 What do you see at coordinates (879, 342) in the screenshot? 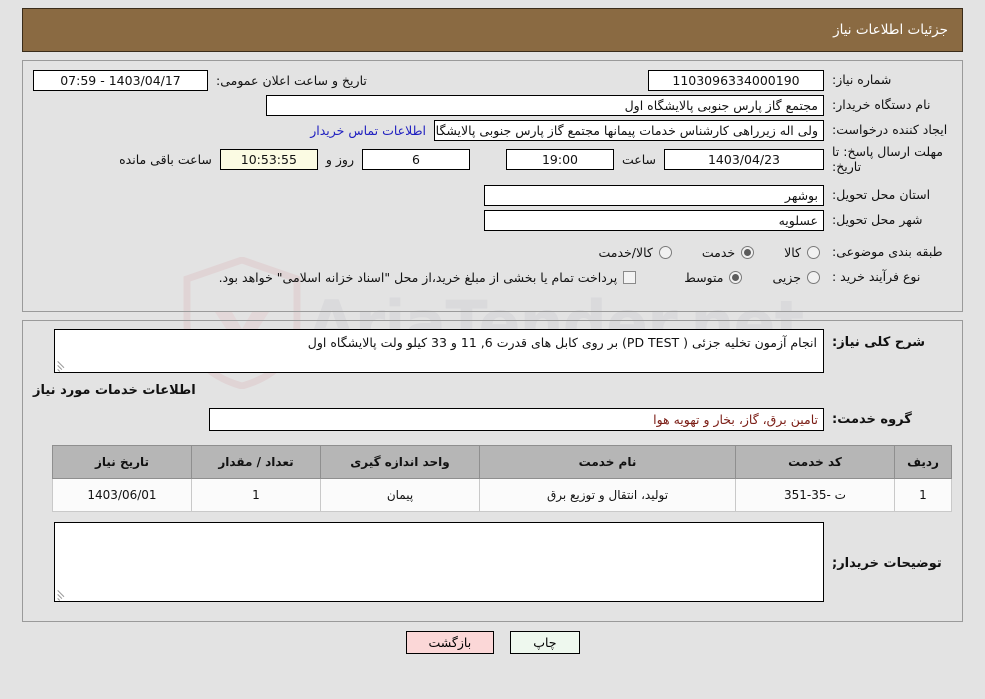
I see `description-label: شرح کلی نیاز:` at bounding box center [879, 342].